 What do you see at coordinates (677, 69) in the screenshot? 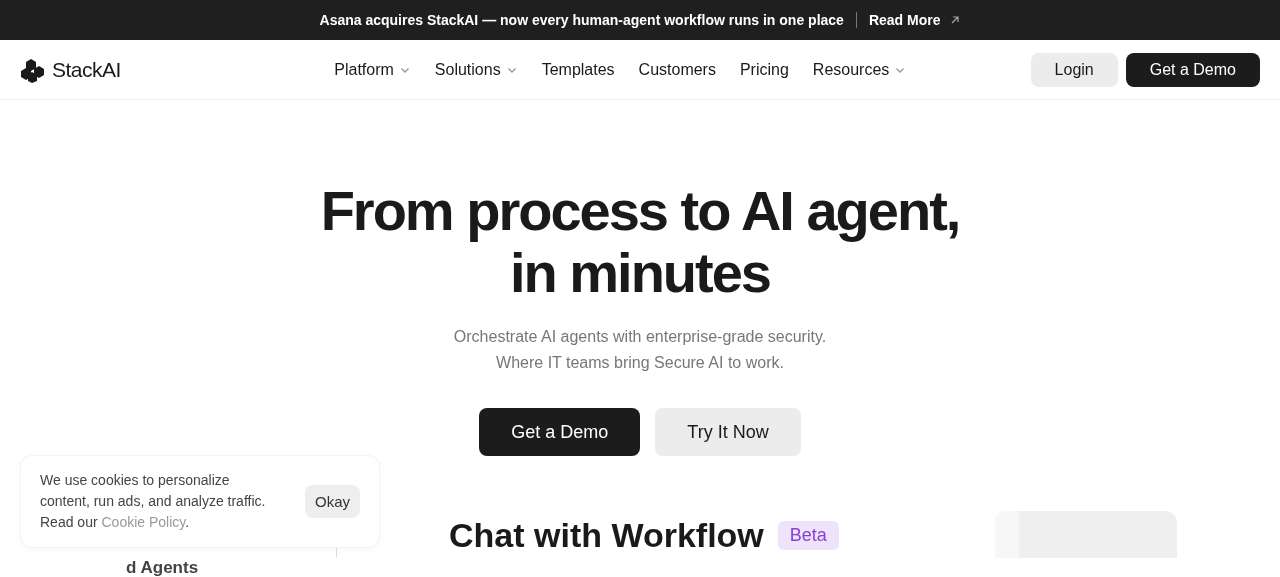
I see `nav-link: Customers` at bounding box center [677, 69].